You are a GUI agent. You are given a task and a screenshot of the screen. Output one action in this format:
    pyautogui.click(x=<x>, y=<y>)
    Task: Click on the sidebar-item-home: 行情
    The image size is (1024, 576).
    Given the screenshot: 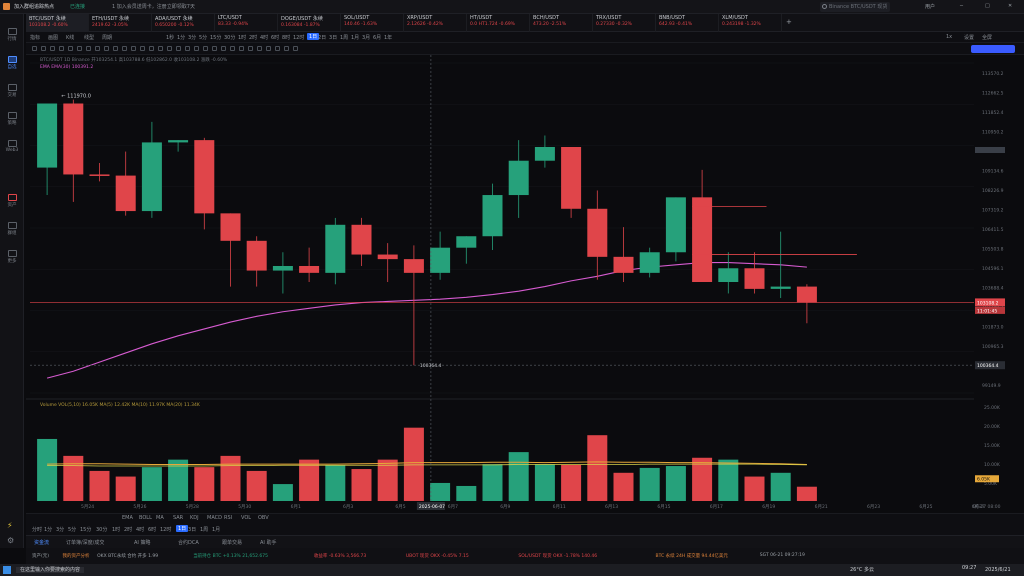 What is the action you would take?
    pyautogui.click(x=12, y=35)
    